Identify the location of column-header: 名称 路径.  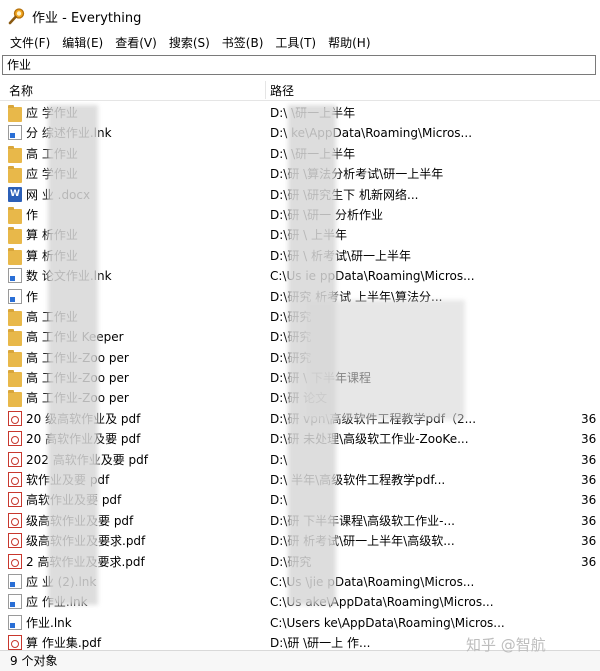
(300, 90).